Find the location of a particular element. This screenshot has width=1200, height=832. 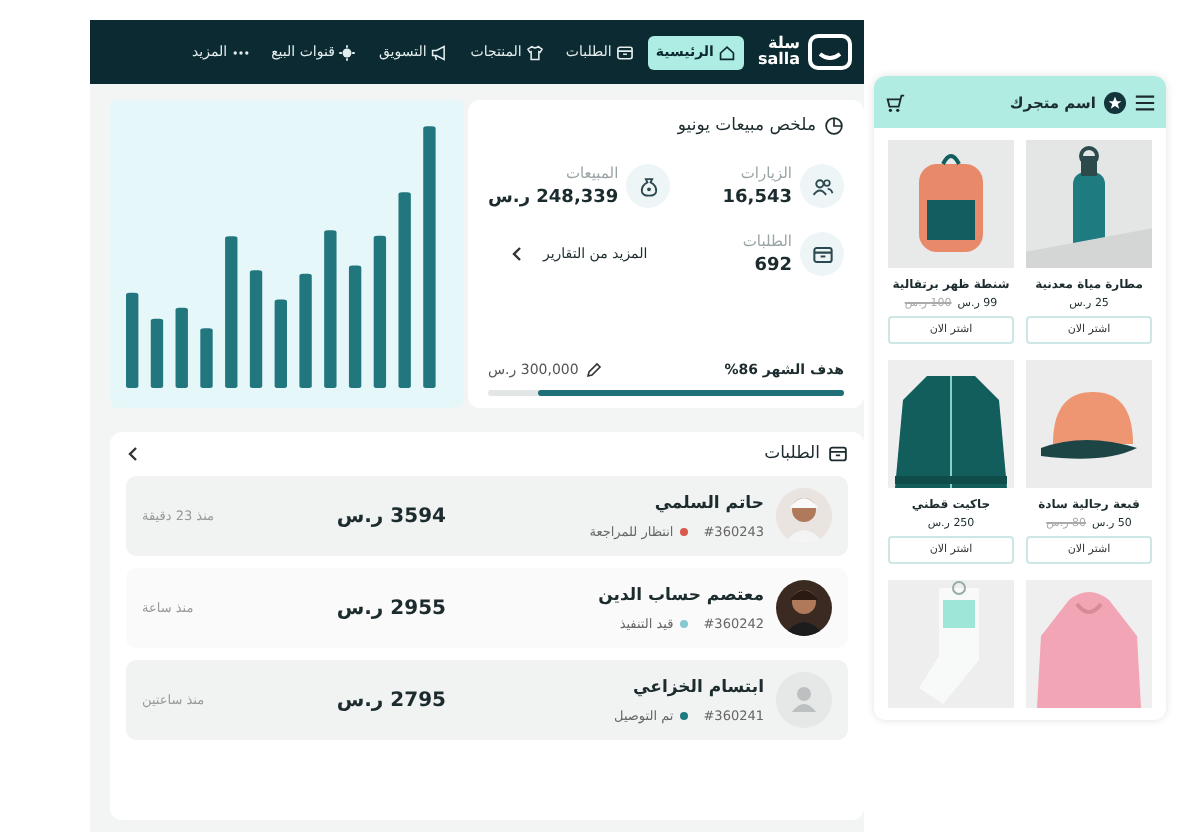

home-icon is located at coordinates (726, 52).